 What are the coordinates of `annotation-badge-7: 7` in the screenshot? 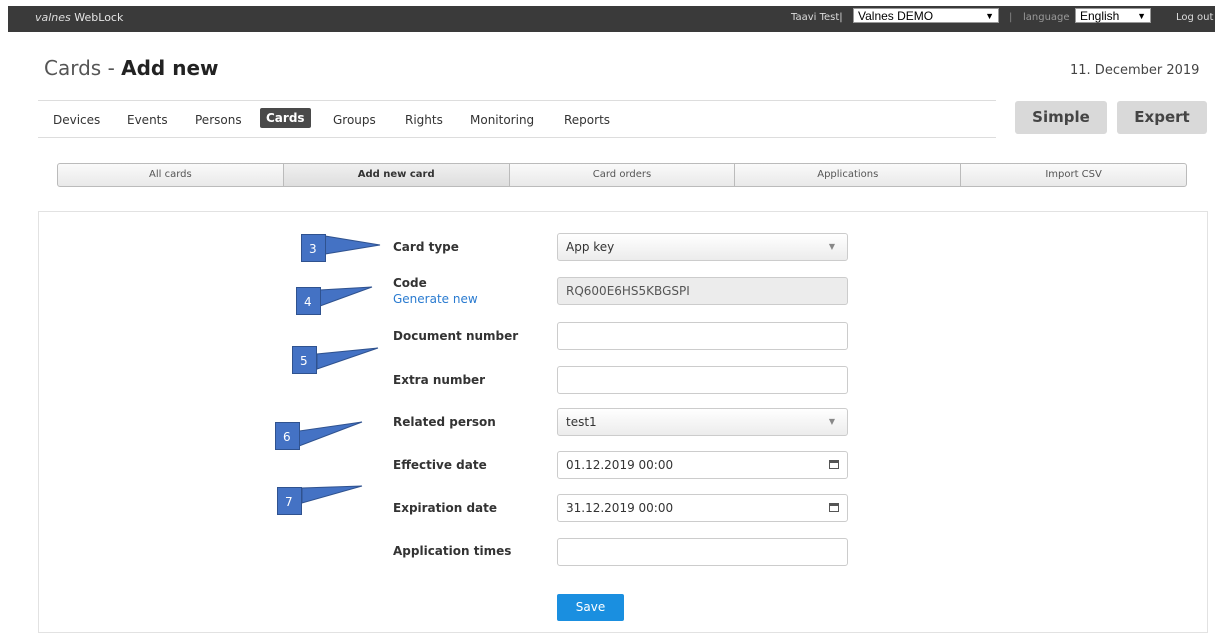 It's located at (289, 501).